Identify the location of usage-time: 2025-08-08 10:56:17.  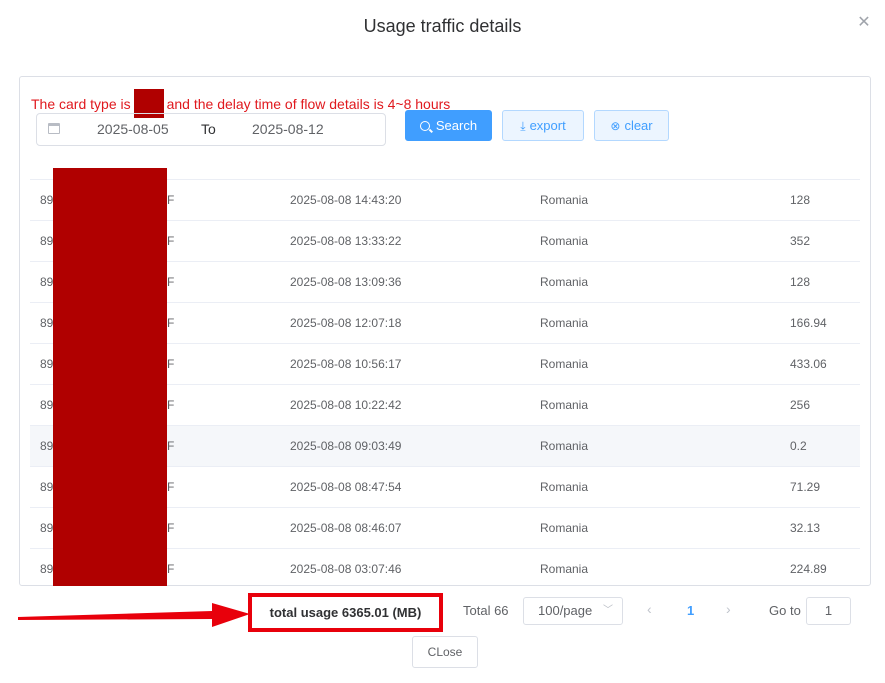
(346, 364).